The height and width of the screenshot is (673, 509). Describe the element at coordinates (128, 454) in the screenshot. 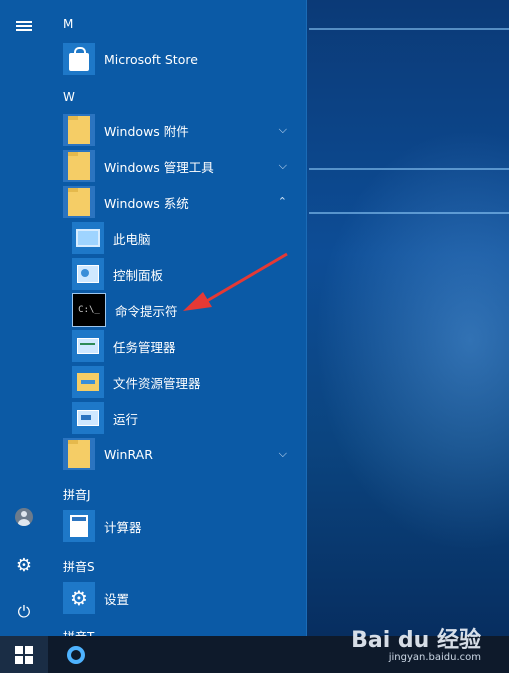

I see `folder-label: WinRAR` at that location.